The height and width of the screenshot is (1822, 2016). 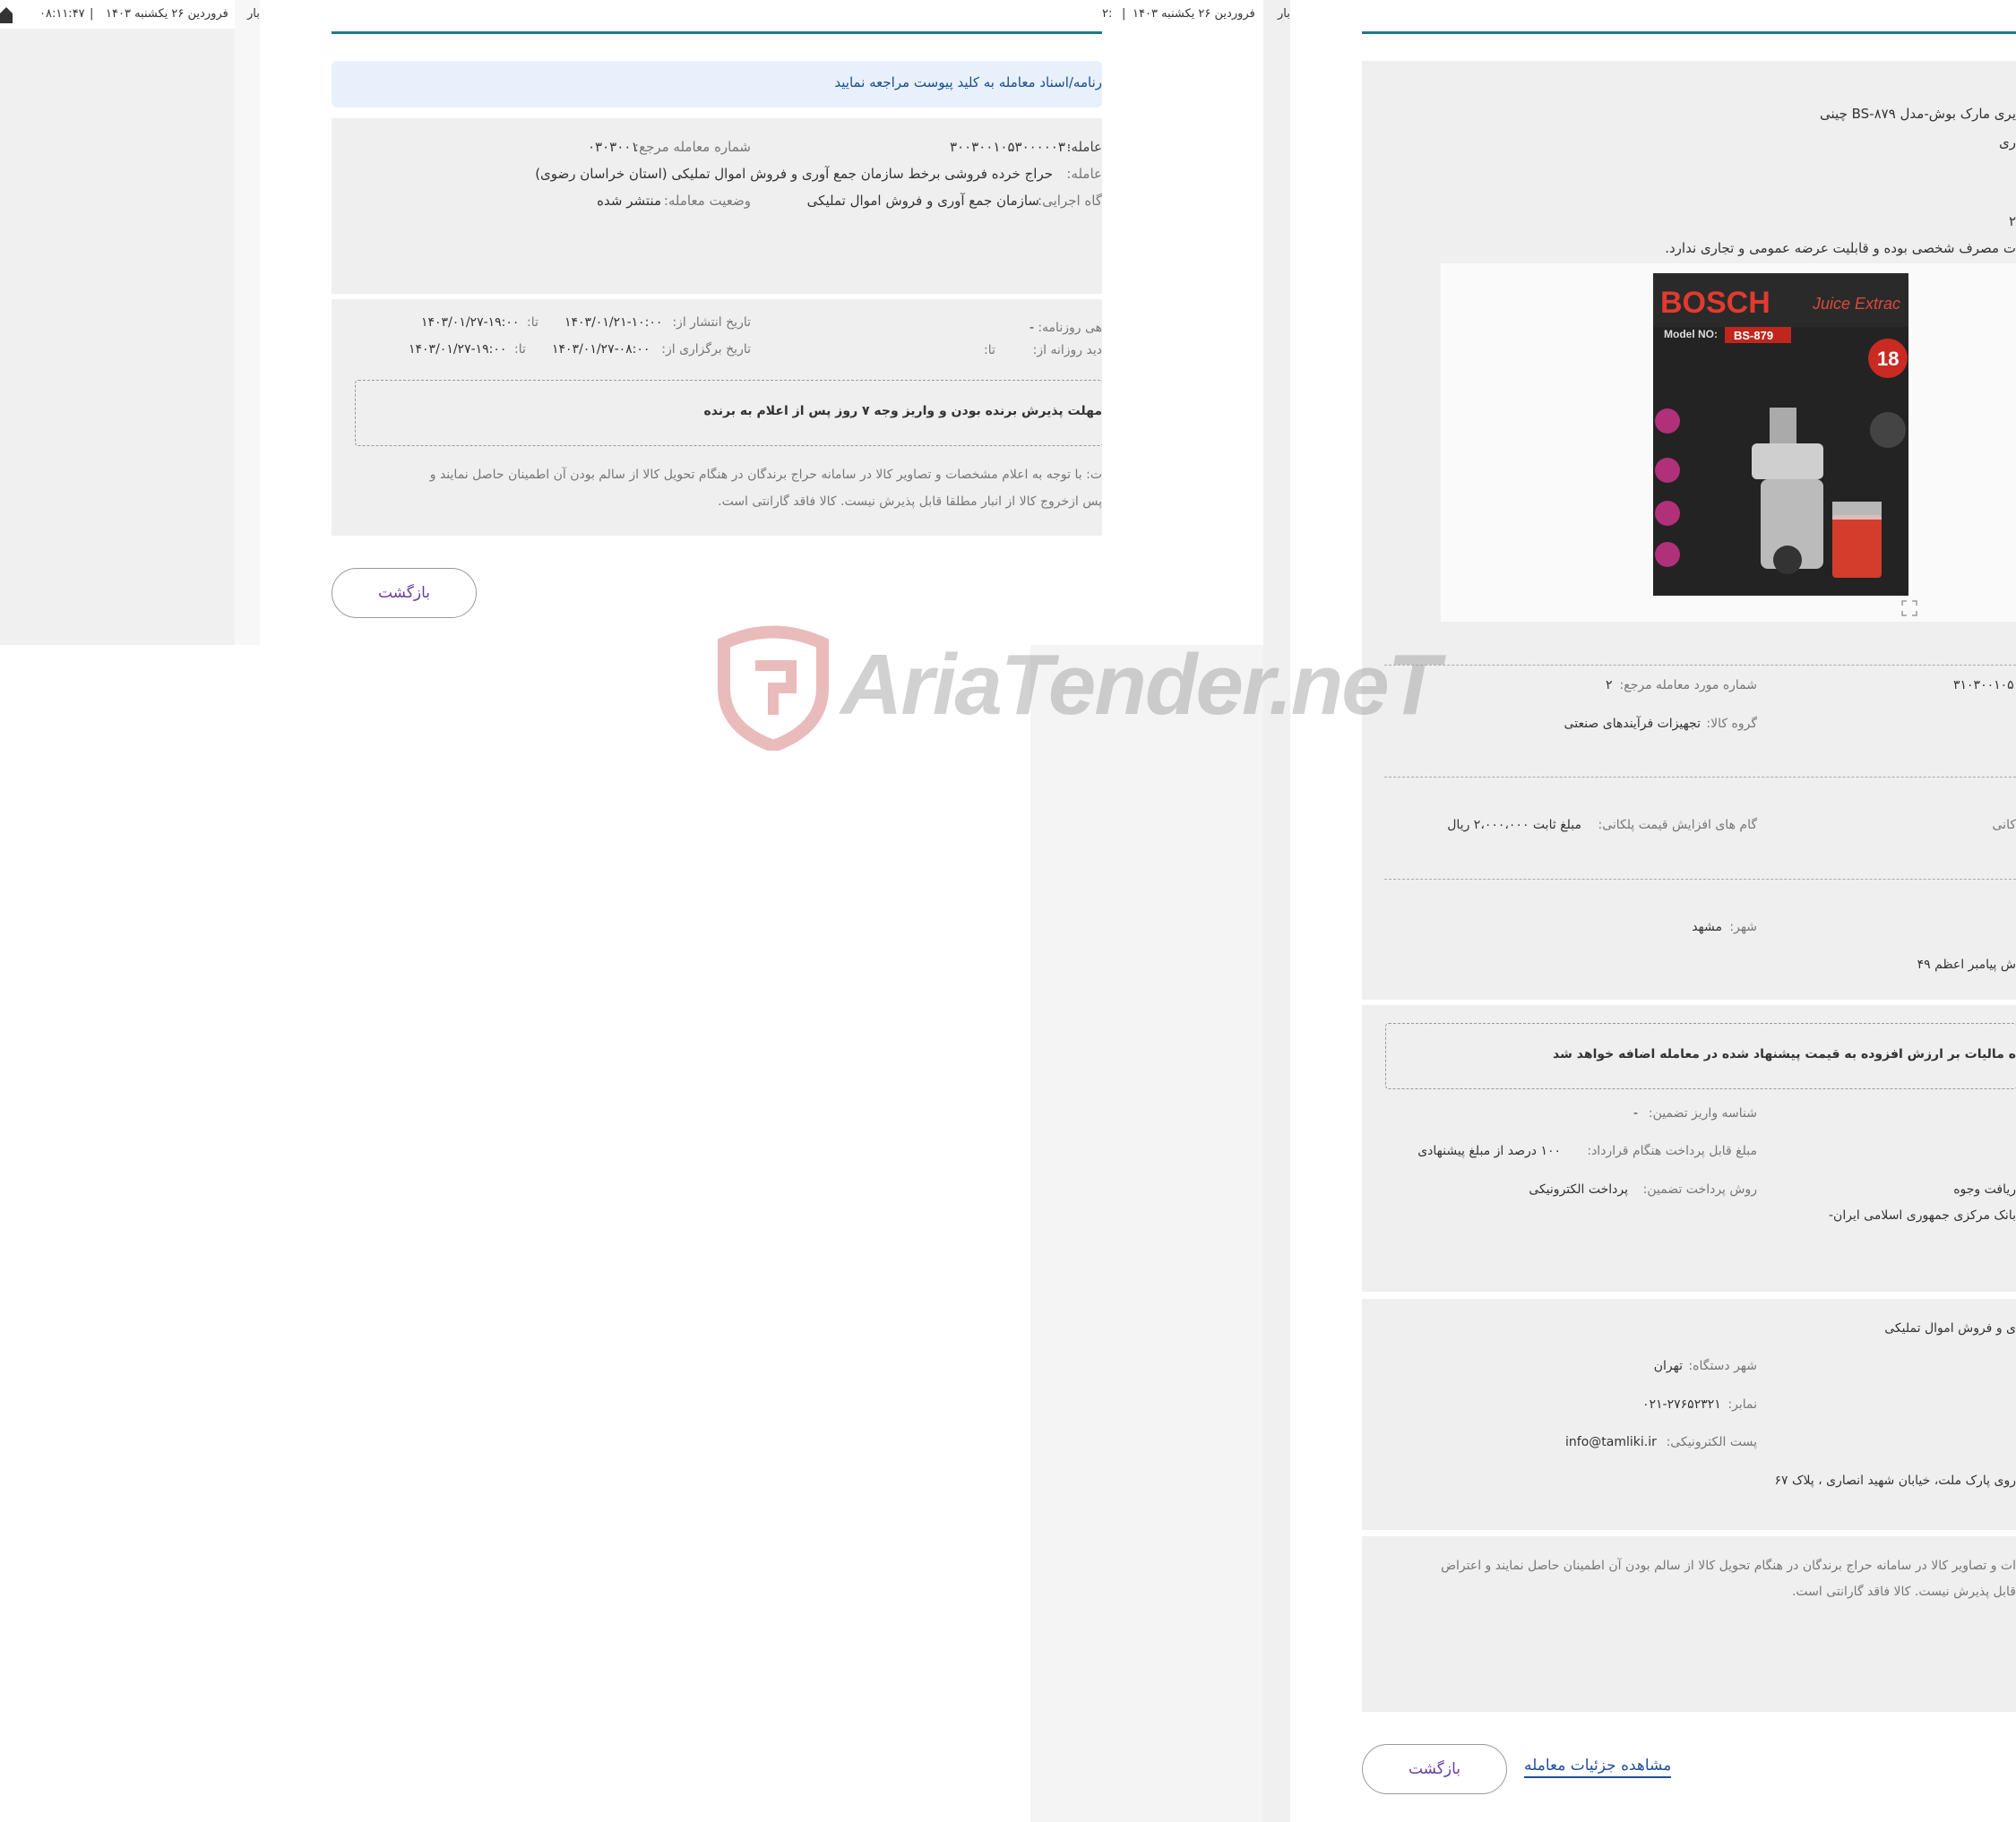 What do you see at coordinates (533, 322) in the screenshot?
I see `publish-to-label: تا:` at bounding box center [533, 322].